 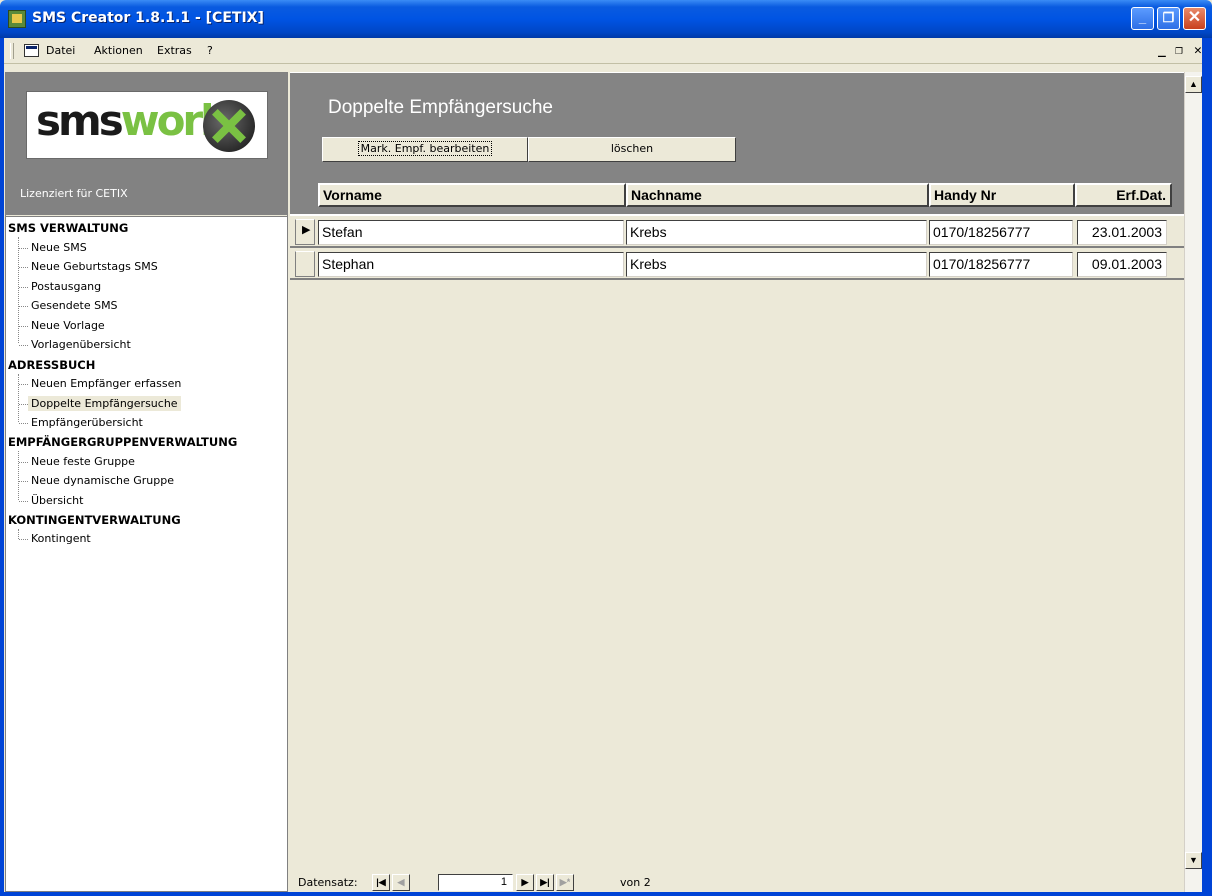 I want to click on new-record-button: ▶*, so click(x=565, y=882).